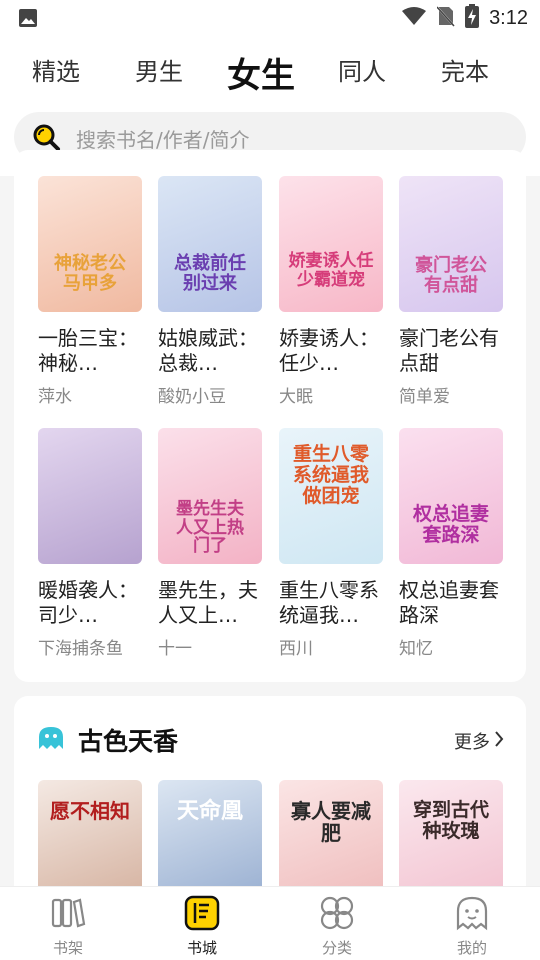  Describe the element at coordinates (472, 742) in the screenshot. I see `more-label: 更多` at that location.